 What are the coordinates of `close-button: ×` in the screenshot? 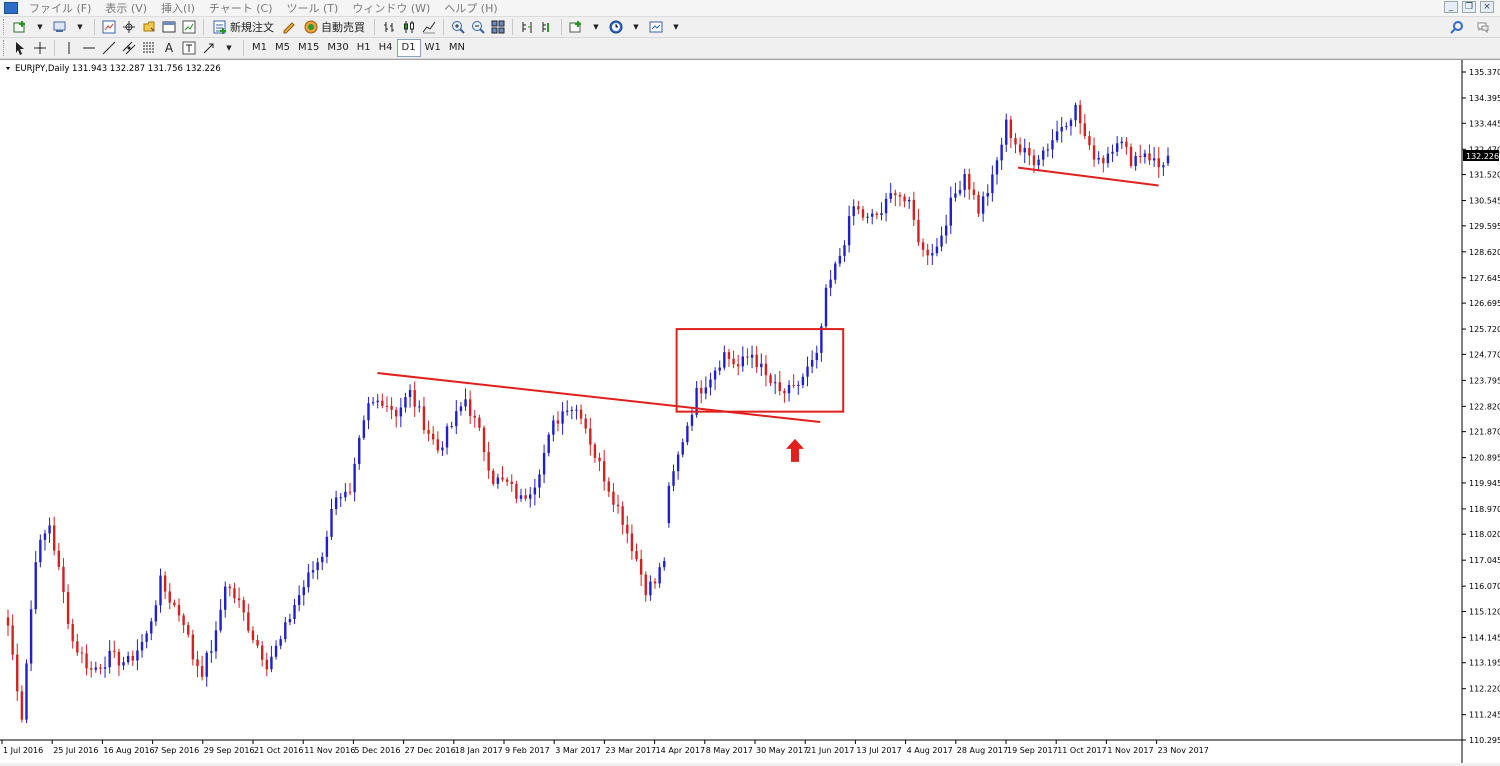 It's located at (1487, 7).